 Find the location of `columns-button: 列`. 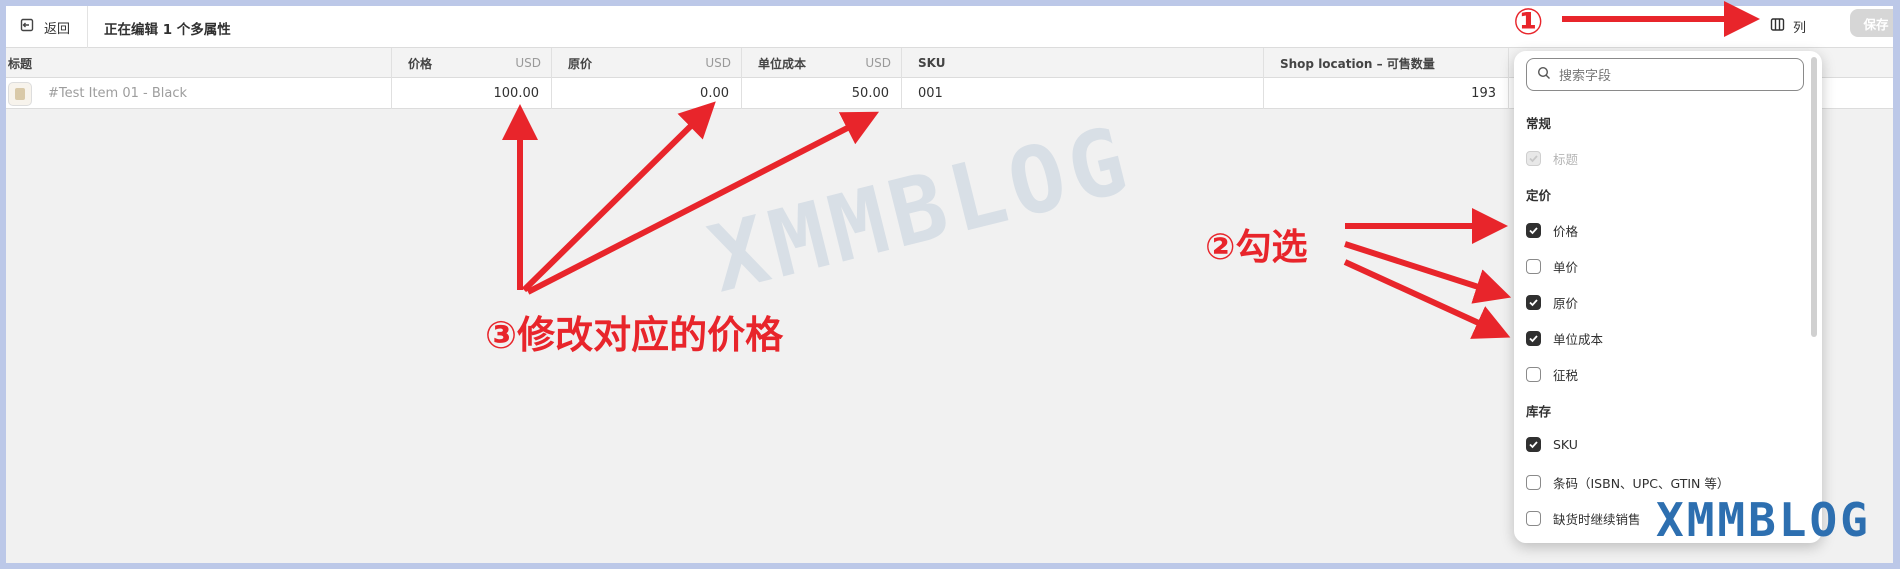

columns-button: 列 is located at coordinates (1788, 26).